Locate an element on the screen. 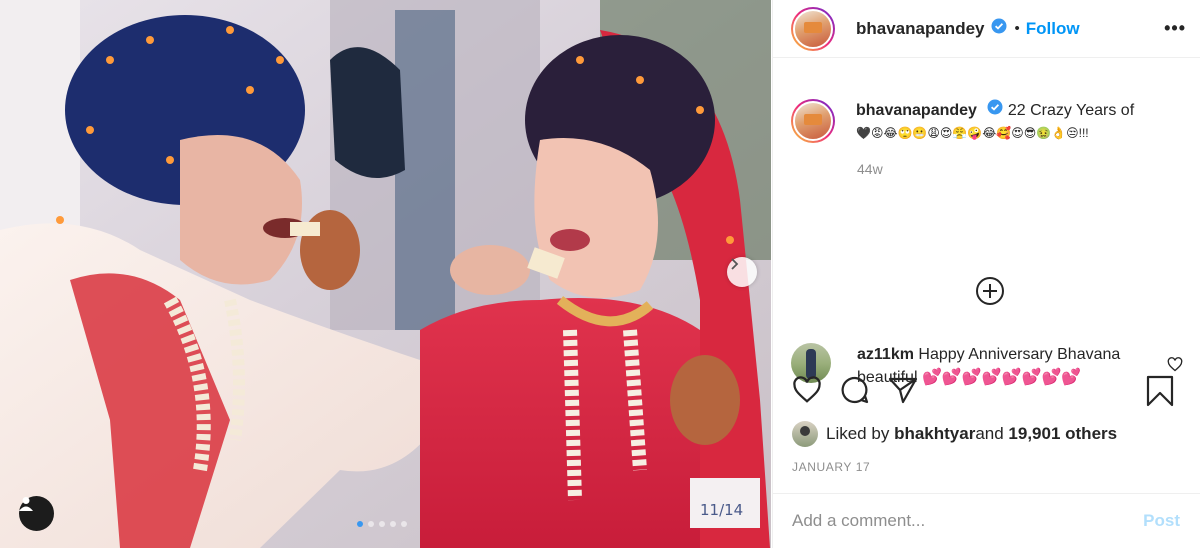 This screenshot has height=548, width=1200. load-more-comments-button is located at coordinates (990, 293).